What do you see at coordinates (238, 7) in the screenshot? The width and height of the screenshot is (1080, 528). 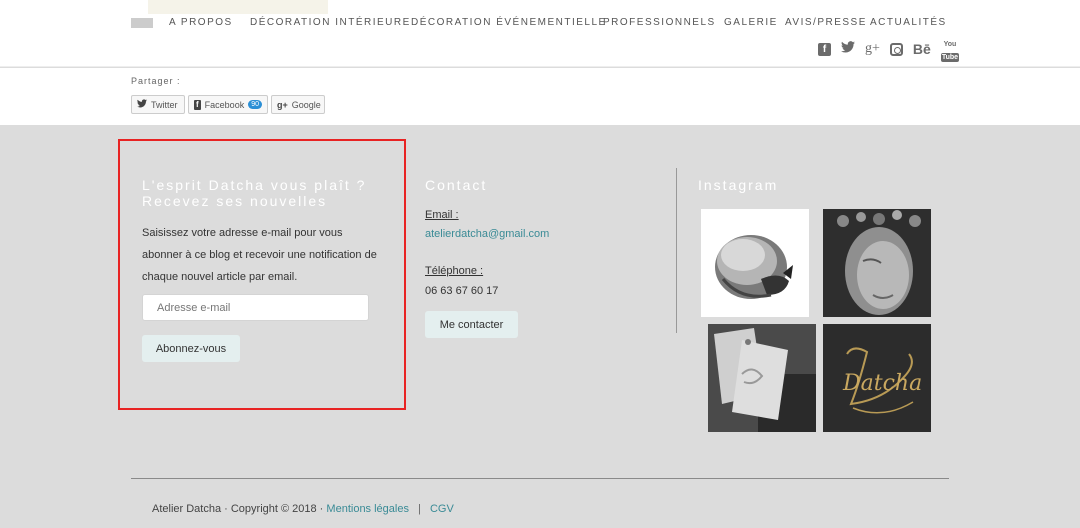 I see `logo-fragment` at bounding box center [238, 7].